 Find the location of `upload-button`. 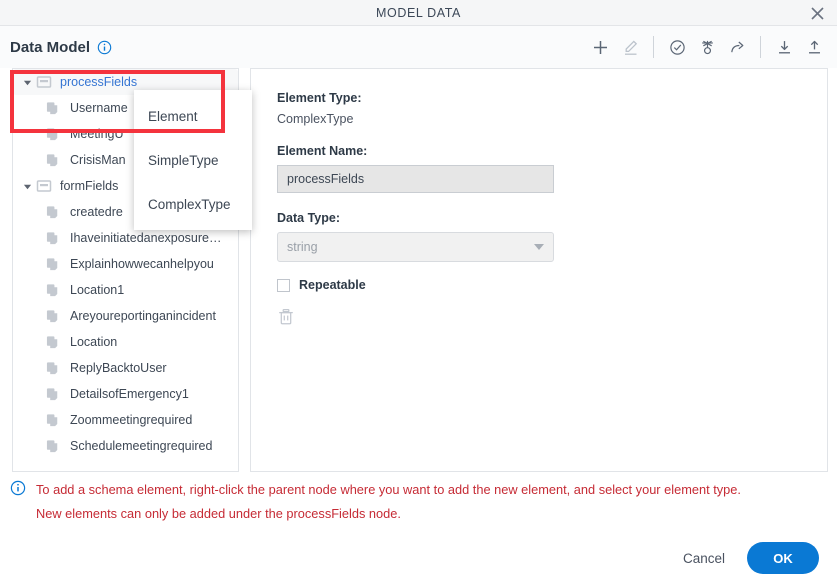

upload-button is located at coordinates (814, 47).